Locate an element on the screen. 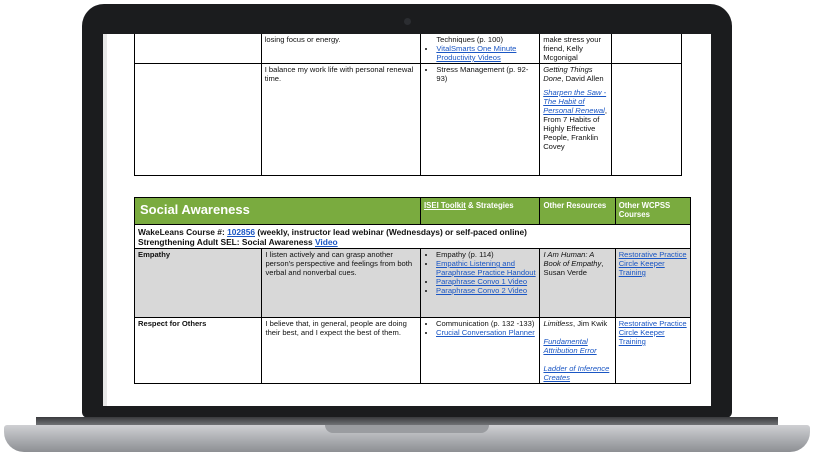  wcpss-courses-header: Other WCPSS Courses is located at coordinates (653, 211).